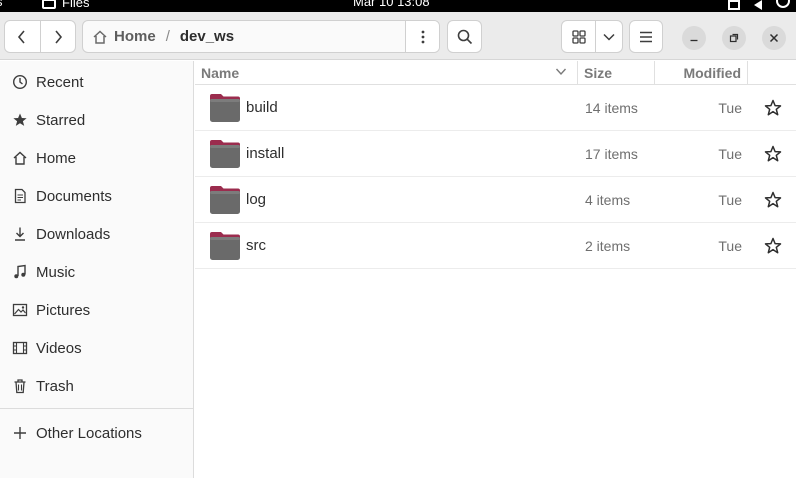  I want to click on breadcrumb-home: Home, so click(119, 36).